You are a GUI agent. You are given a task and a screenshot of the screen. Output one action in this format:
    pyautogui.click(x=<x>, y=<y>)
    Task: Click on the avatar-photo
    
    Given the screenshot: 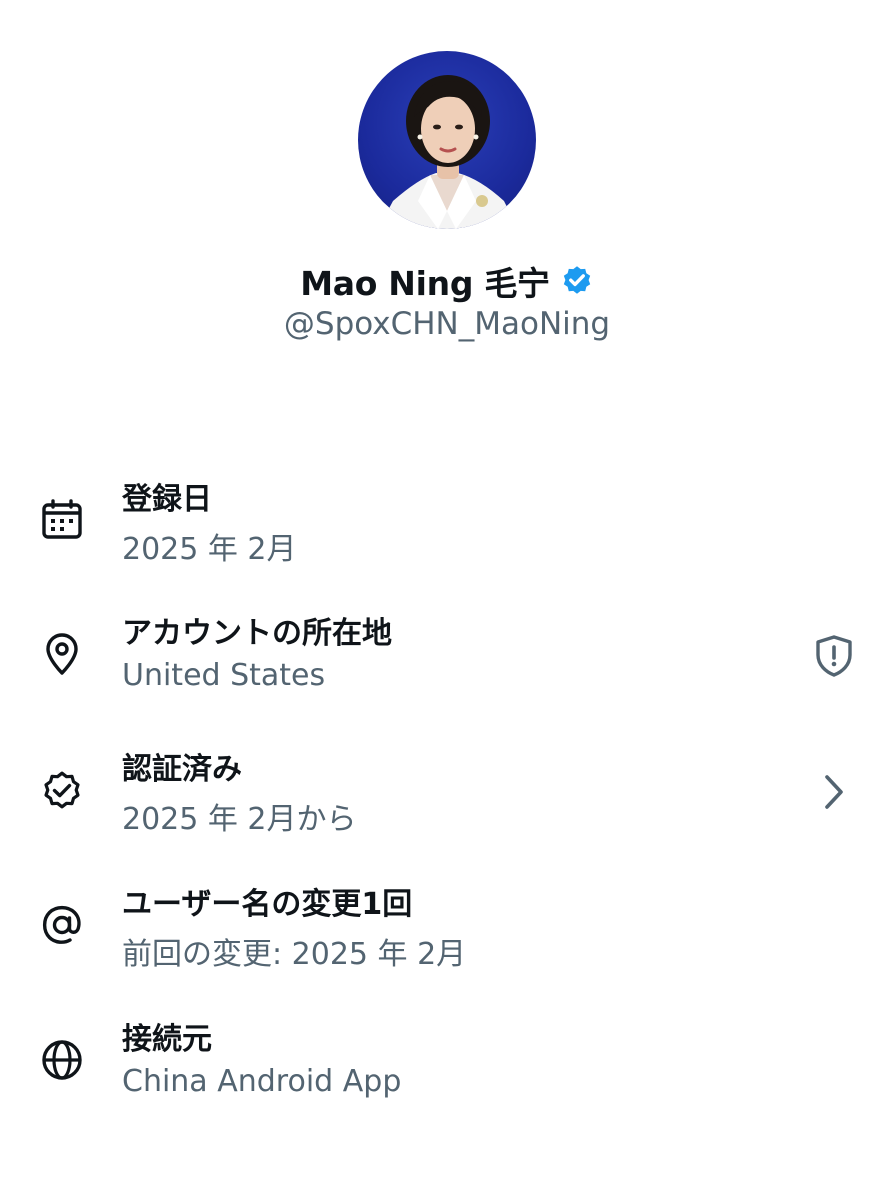 What is the action you would take?
    pyautogui.click(x=448, y=152)
    